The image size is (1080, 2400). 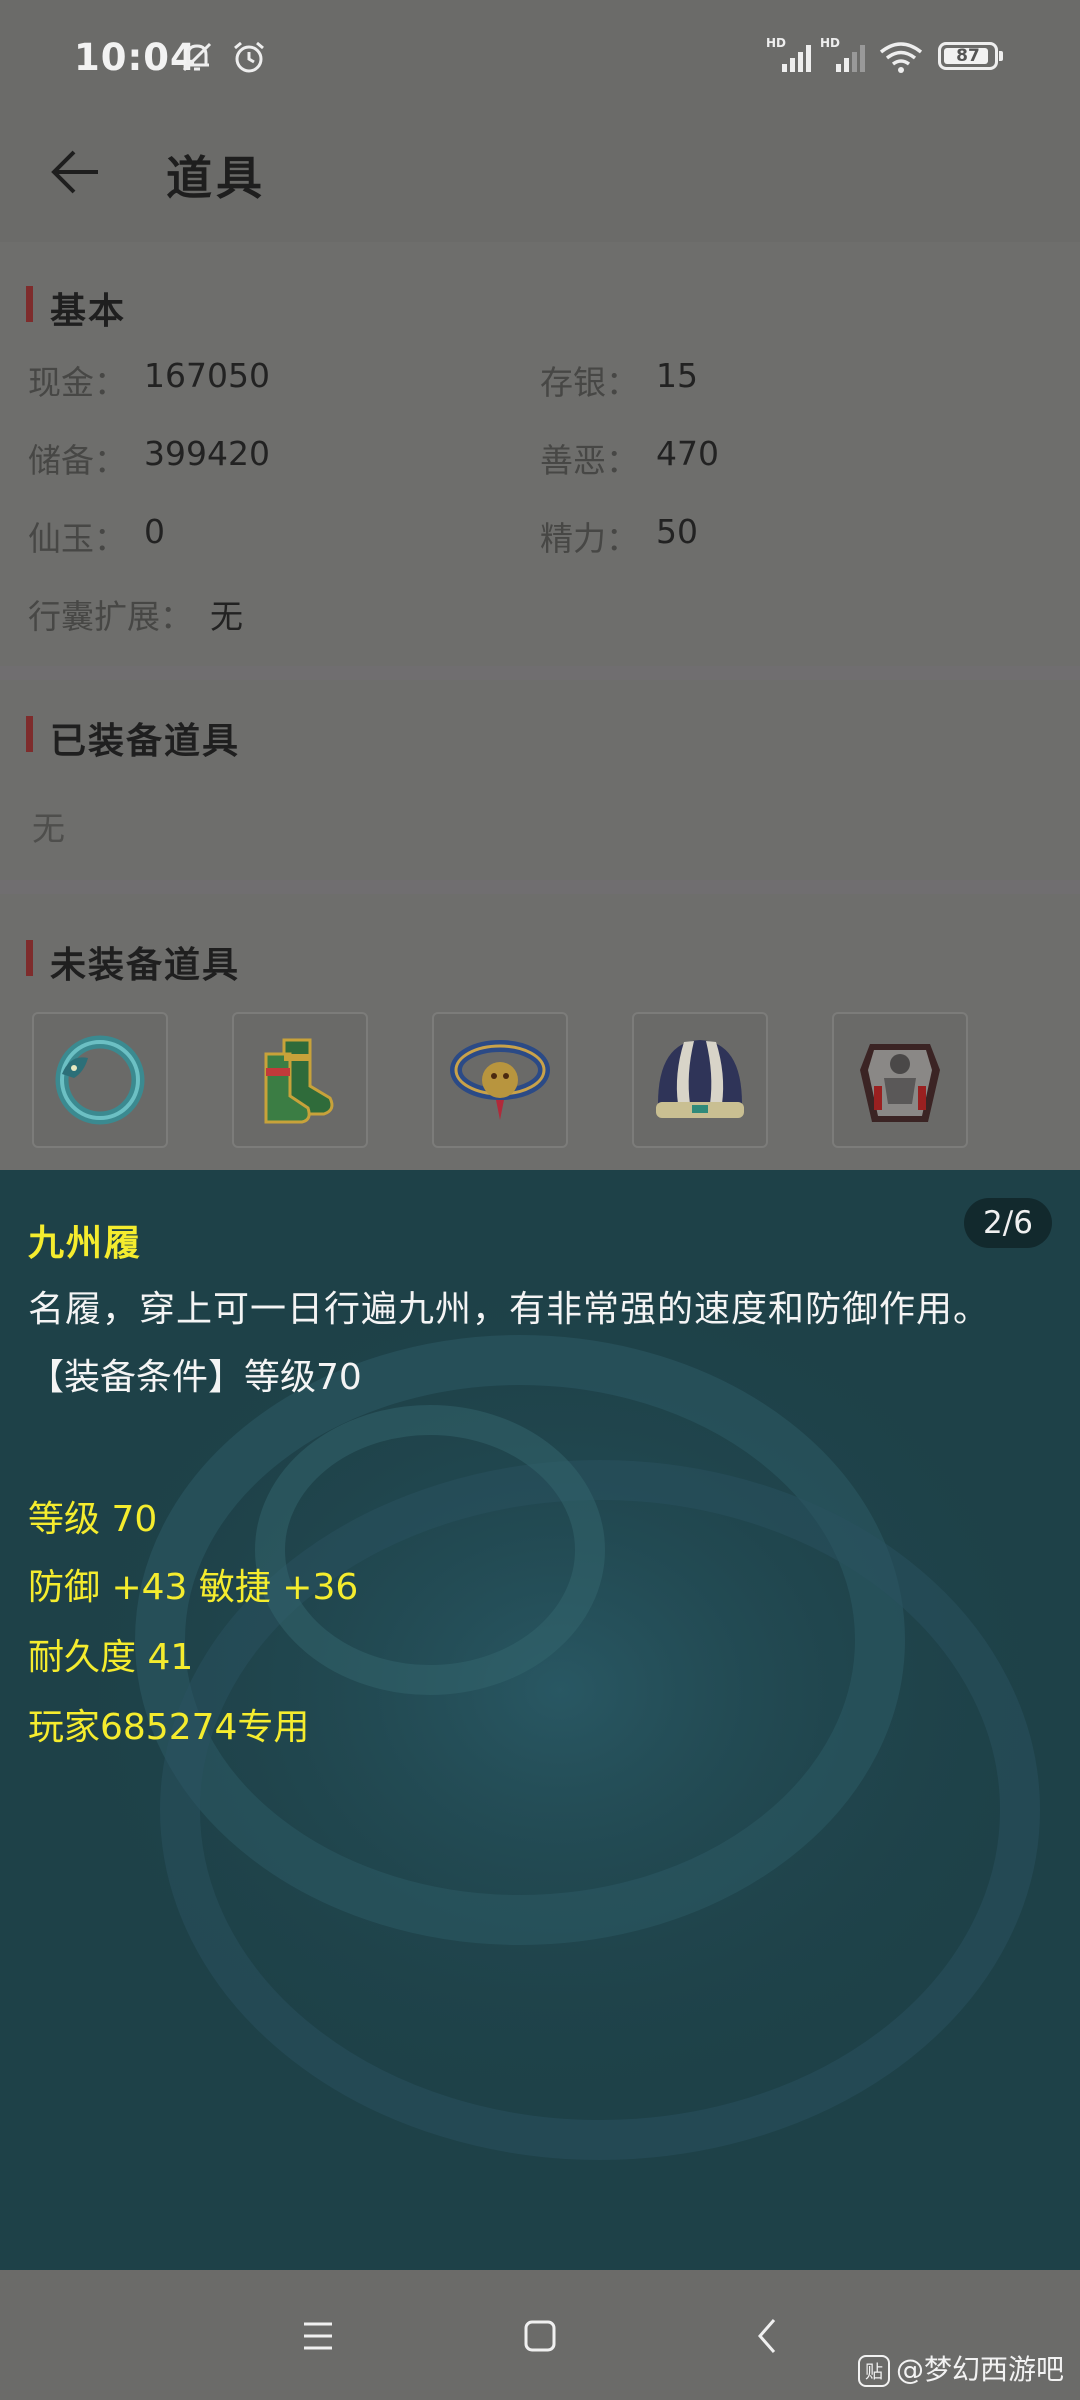 What do you see at coordinates (76, 172) in the screenshot?
I see `back-arrow-icon` at bounding box center [76, 172].